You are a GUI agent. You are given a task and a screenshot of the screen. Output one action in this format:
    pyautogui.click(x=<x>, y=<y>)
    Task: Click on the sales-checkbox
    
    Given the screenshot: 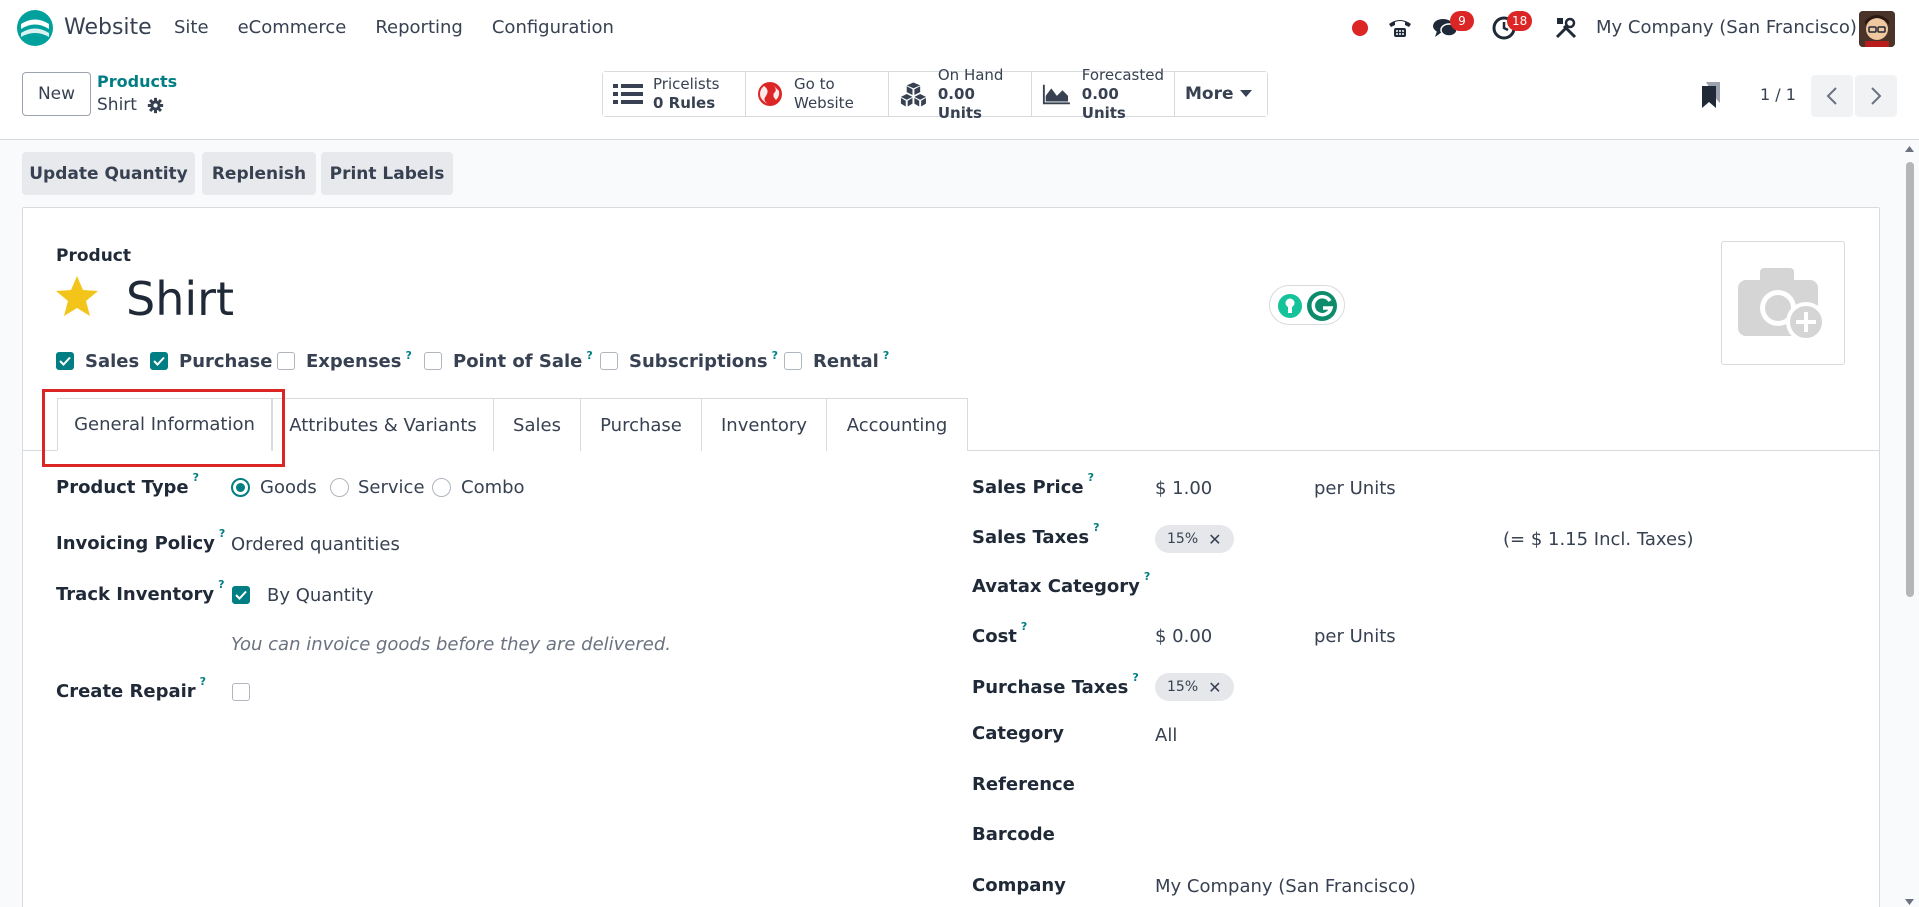 What is the action you would take?
    pyautogui.click(x=65, y=361)
    